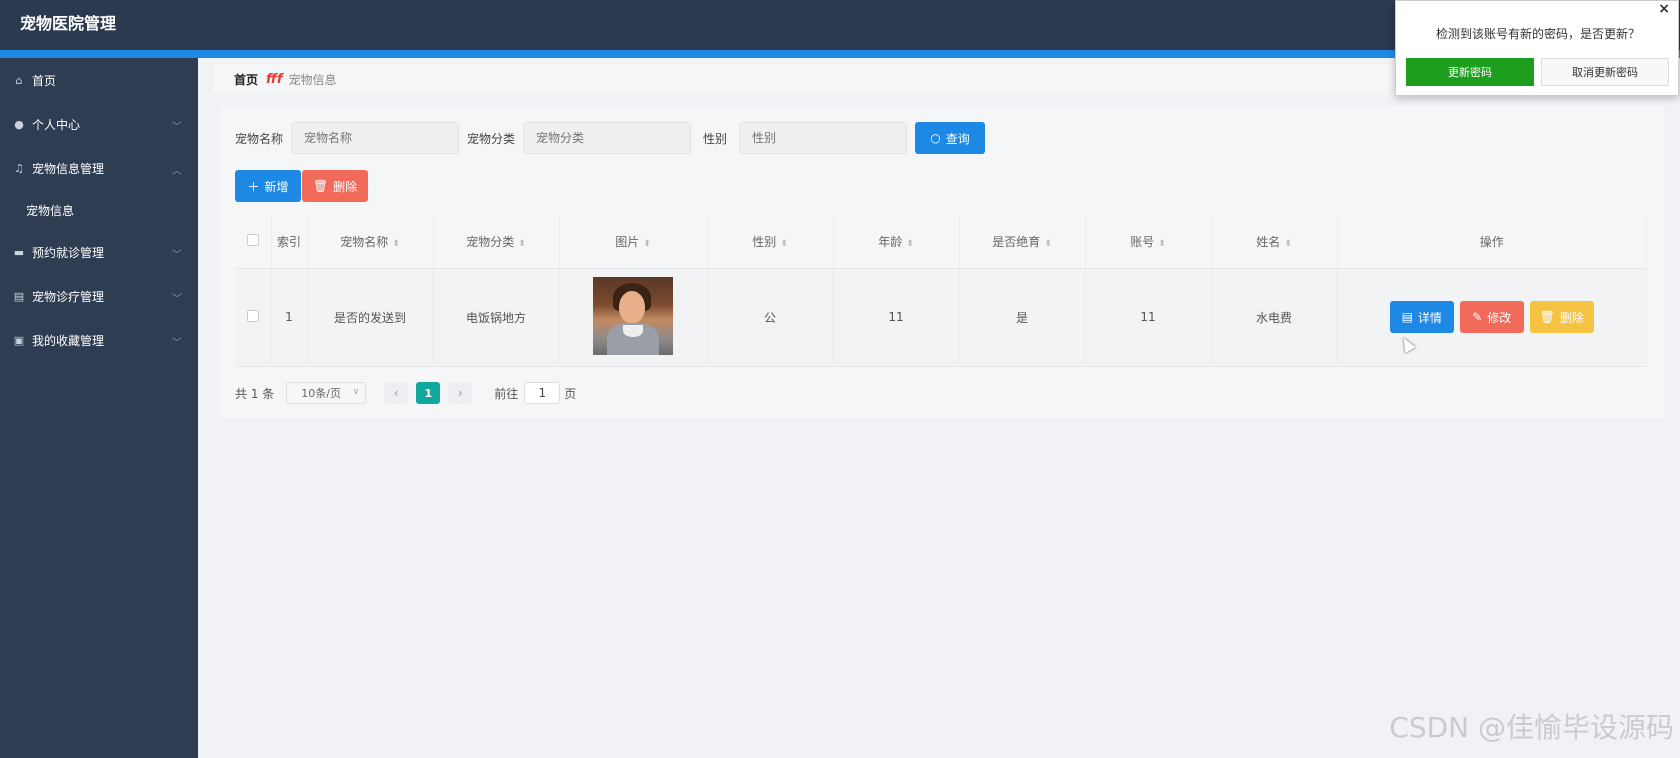  I want to click on cell-owner-name: 水电费, so click(1274, 317).